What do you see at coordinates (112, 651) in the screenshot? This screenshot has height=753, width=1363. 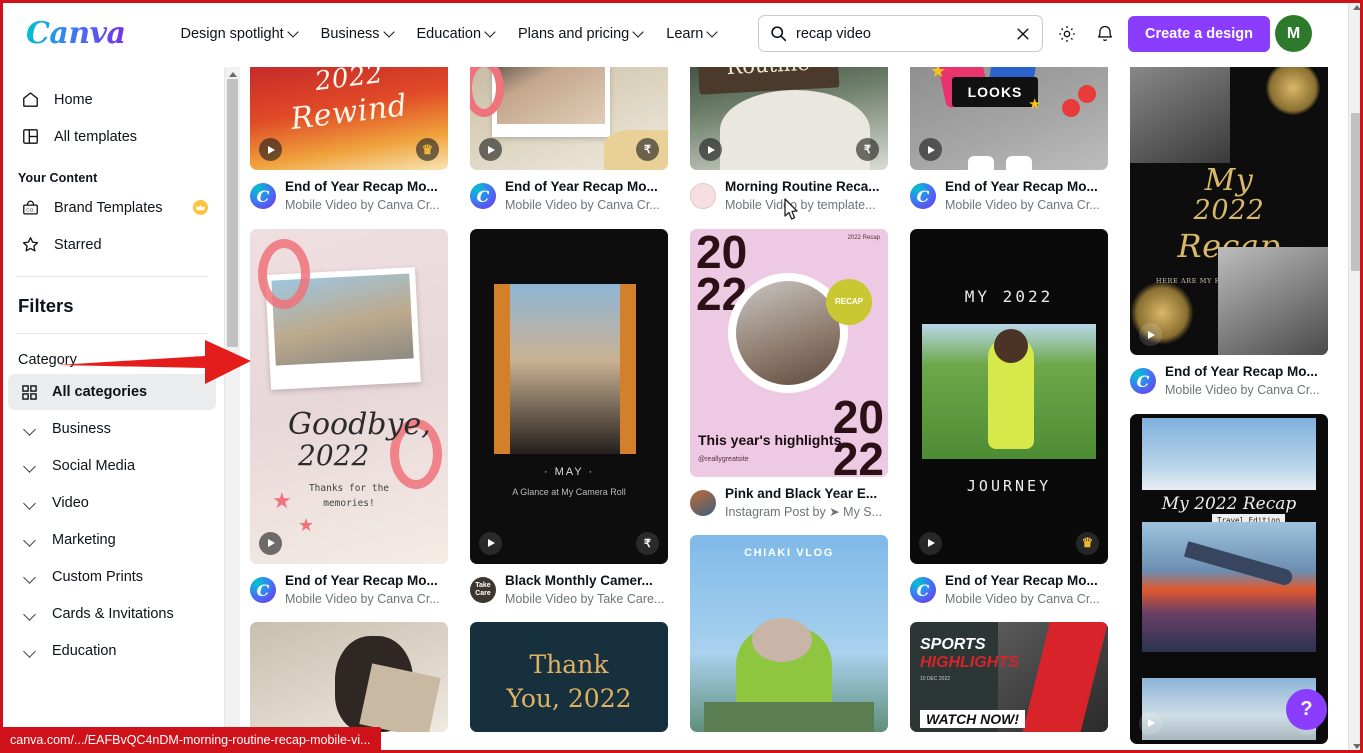 I see `sidebar-category-education: Education` at bounding box center [112, 651].